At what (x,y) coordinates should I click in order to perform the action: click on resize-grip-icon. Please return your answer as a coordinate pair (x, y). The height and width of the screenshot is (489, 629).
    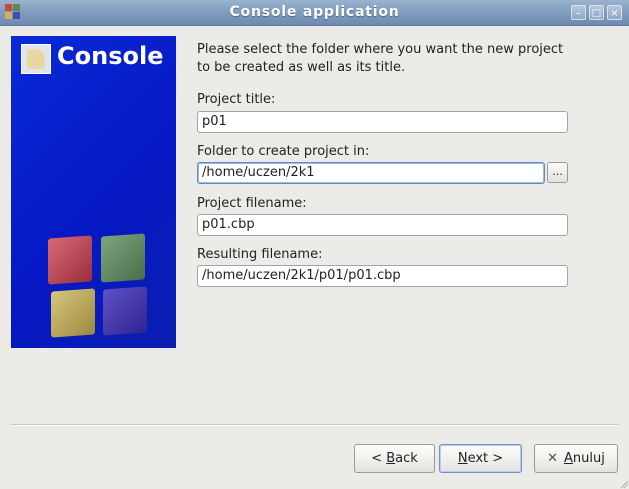
    Looking at the image, I should click on (624, 484).